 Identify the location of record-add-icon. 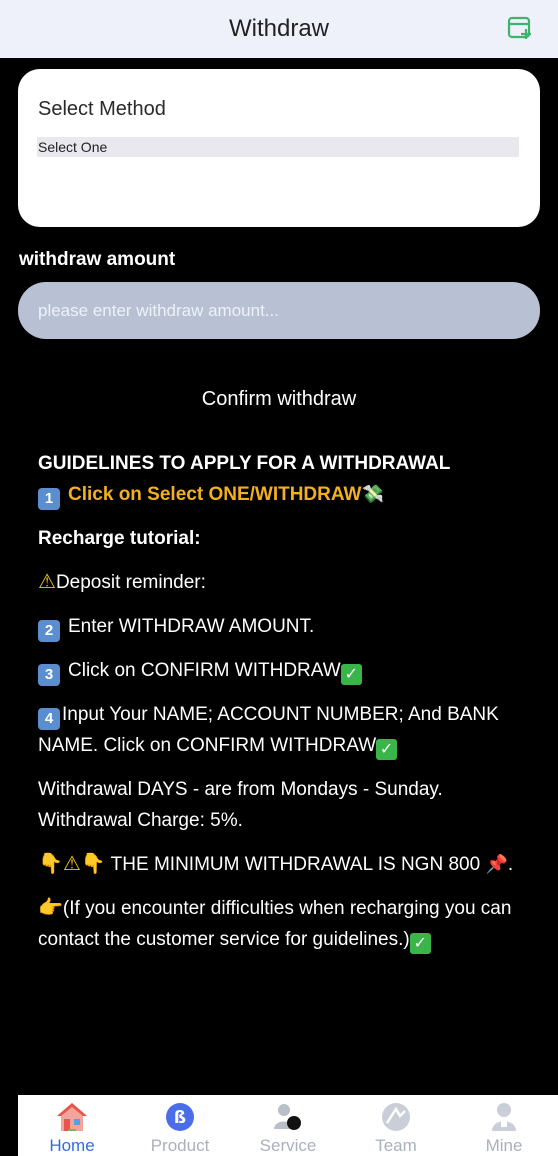
(520, 28).